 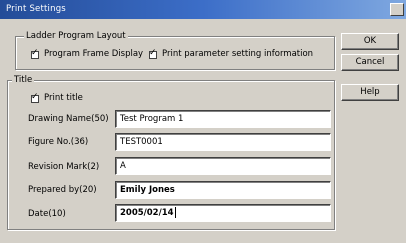 What do you see at coordinates (23, 80) in the screenshot?
I see `title-legend: Title` at bounding box center [23, 80].